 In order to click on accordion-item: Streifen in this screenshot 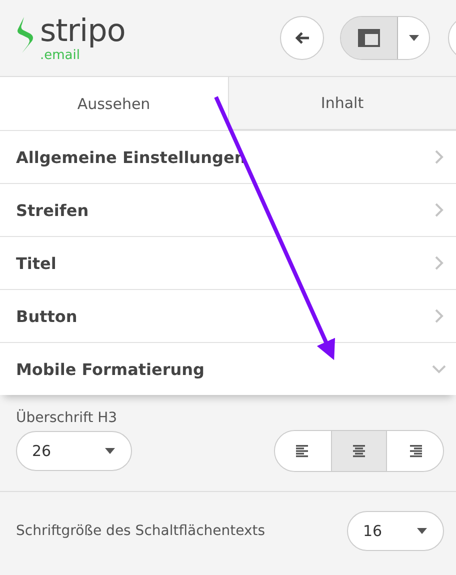, I will do `click(228, 209)`.